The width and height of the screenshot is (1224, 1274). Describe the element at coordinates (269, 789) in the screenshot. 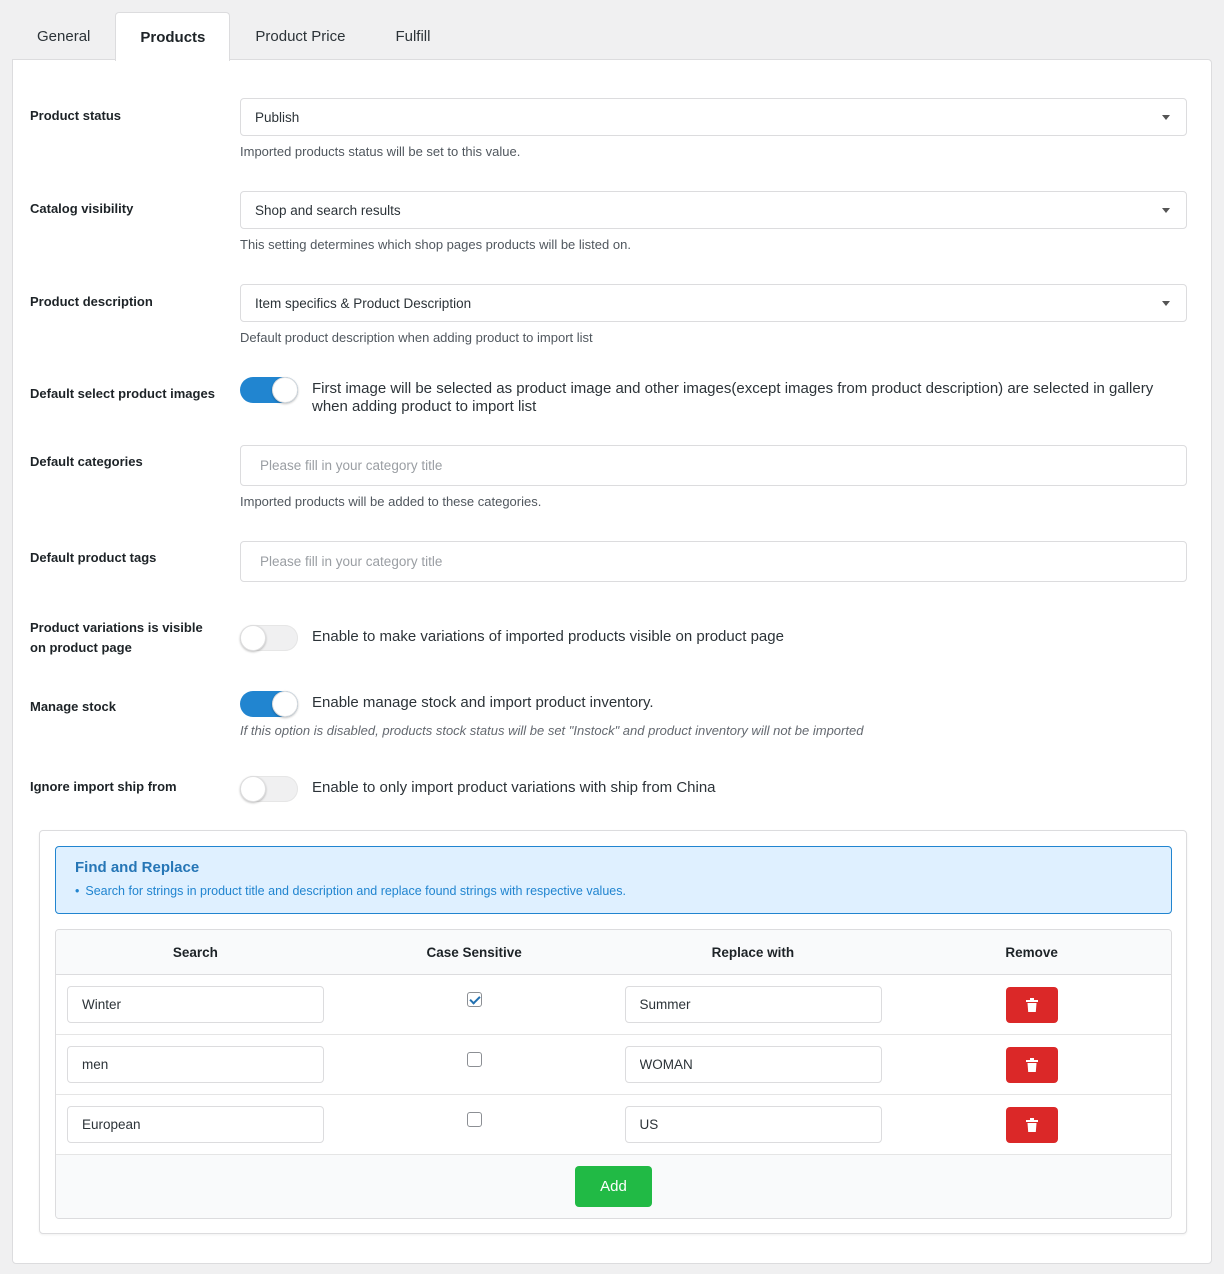

I see `ignore-ship-from-toggle` at that location.